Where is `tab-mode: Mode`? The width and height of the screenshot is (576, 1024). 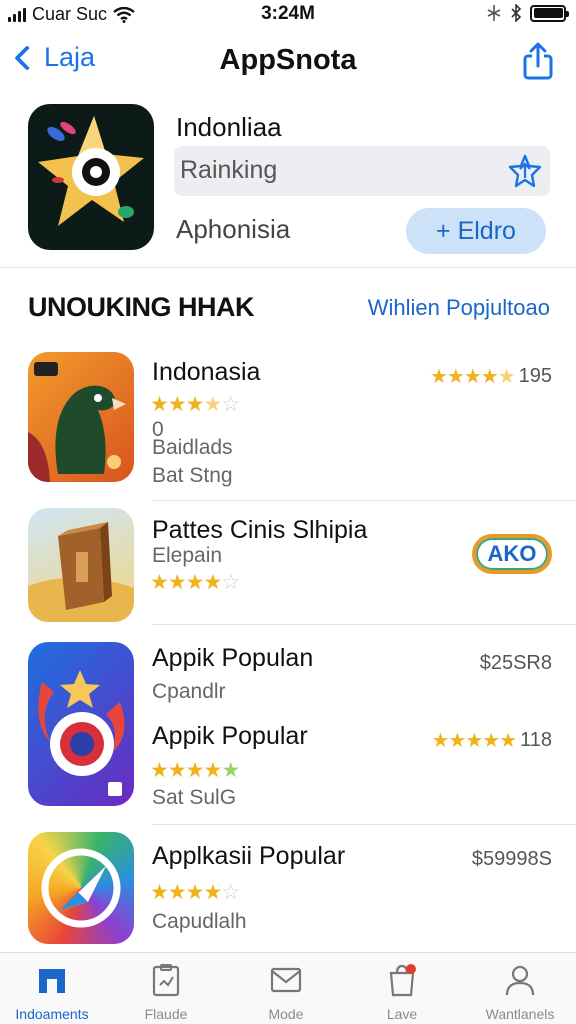
tab-mode: Mode is located at coordinates (286, 992).